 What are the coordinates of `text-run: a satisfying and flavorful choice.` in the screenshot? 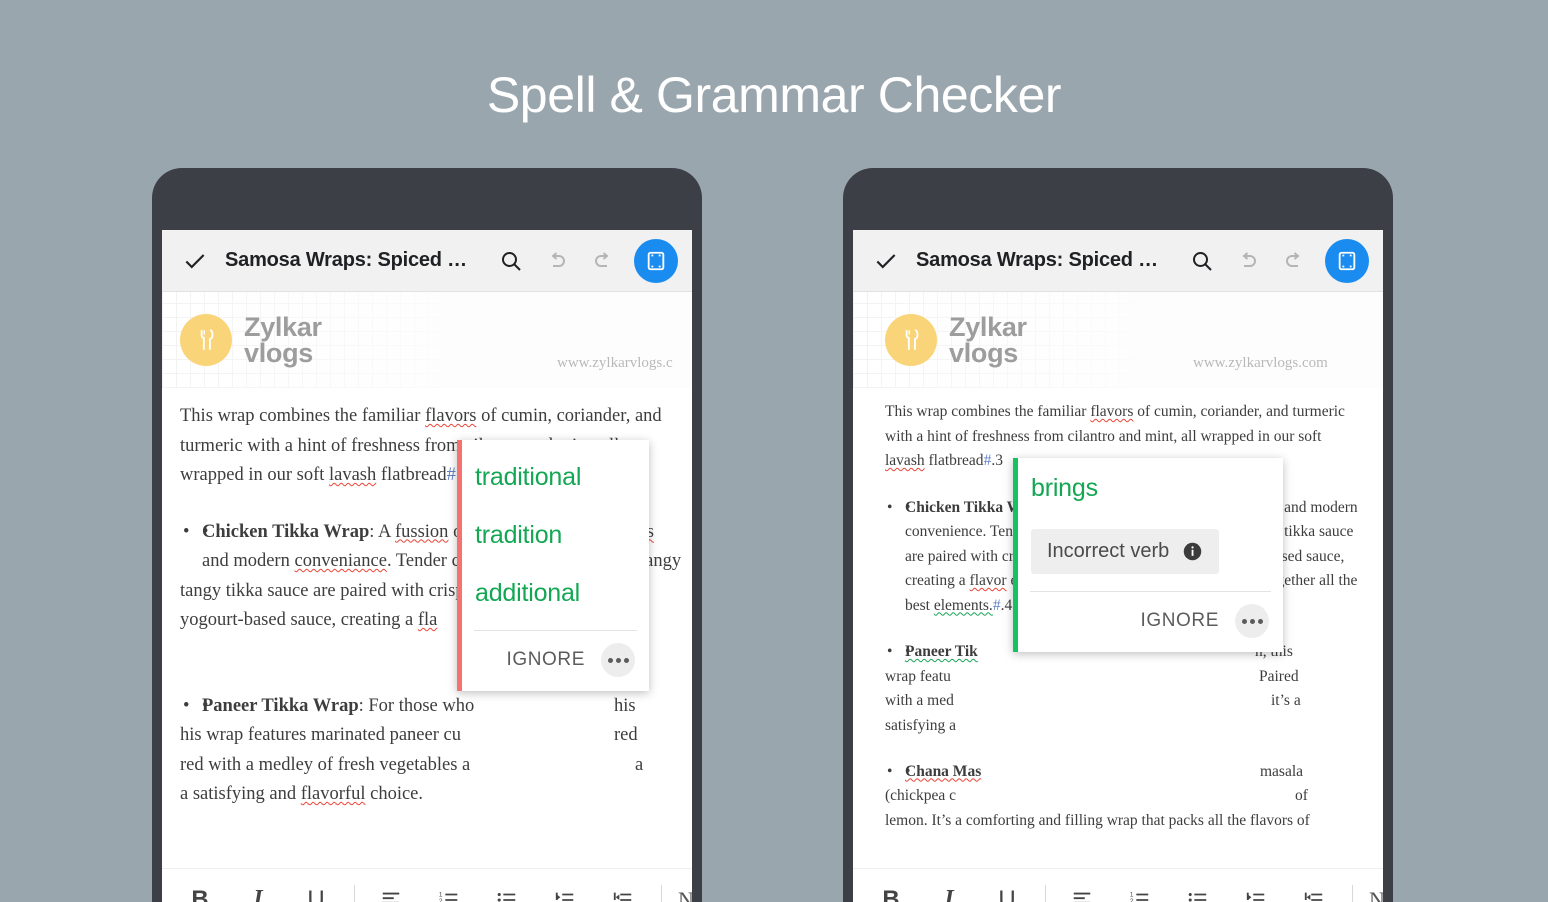 It's located at (301, 795).